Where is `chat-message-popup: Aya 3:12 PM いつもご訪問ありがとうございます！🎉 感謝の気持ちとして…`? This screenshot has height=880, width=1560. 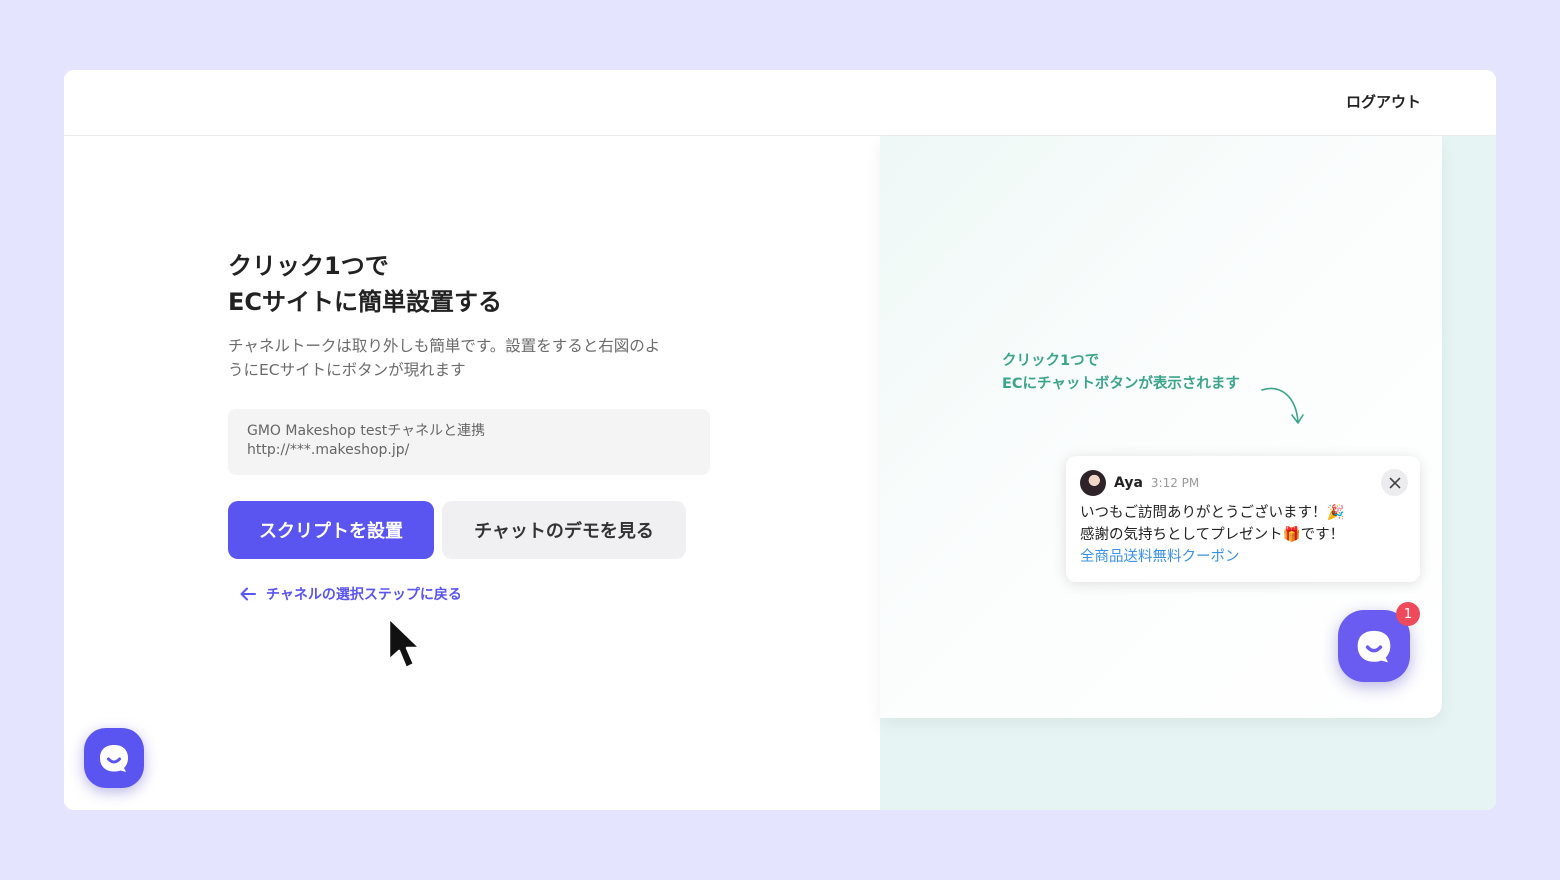 chat-message-popup: Aya 3:12 PM いつもご訪問ありがとうございます！🎉 感謝の気持ちとして… is located at coordinates (1243, 519).